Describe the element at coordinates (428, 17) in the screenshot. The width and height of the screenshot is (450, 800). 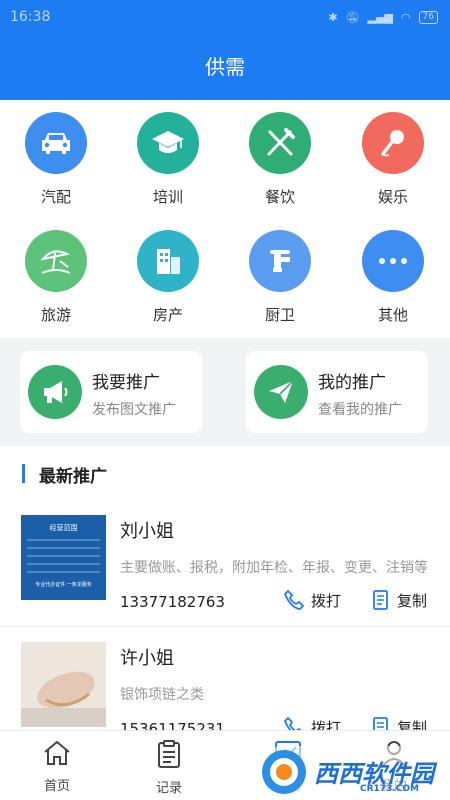
I see `battery-indicator: 76` at that location.